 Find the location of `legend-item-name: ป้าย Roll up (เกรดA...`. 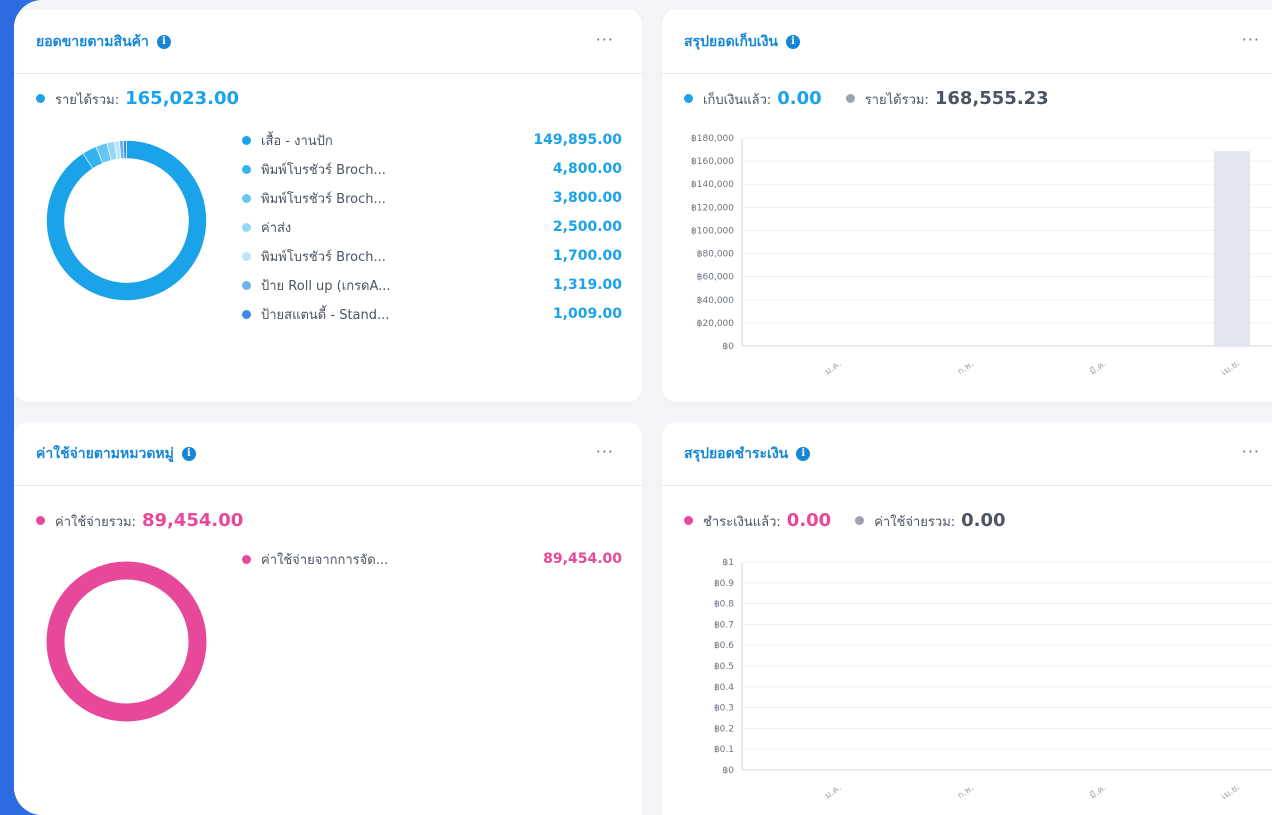

legend-item-name: ป้าย Roll up (เกรดA... is located at coordinates (326, 286).